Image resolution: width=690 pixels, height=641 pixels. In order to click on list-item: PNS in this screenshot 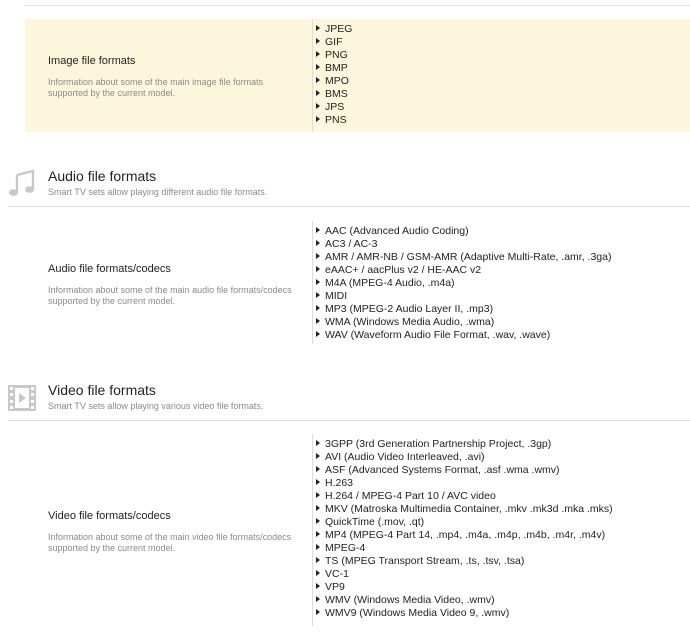, I will do `click(334, 120)`.